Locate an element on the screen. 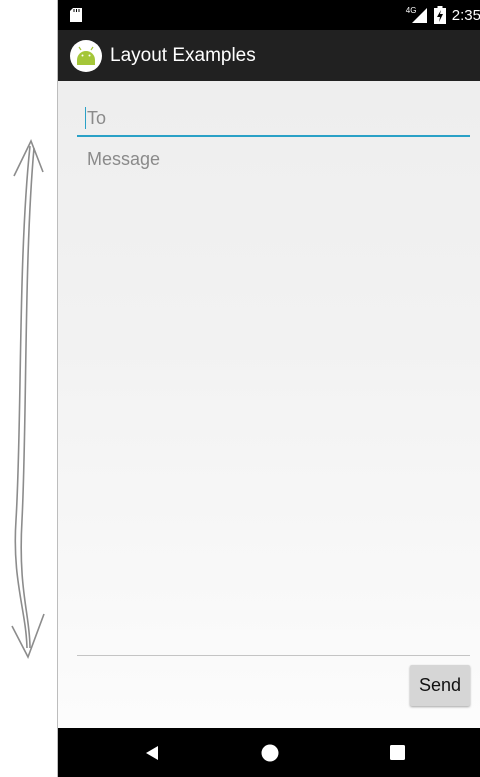 The height and width of the screenshot is (777, 480). action-bar: Layout Examples is located at coordinates (269, 55).